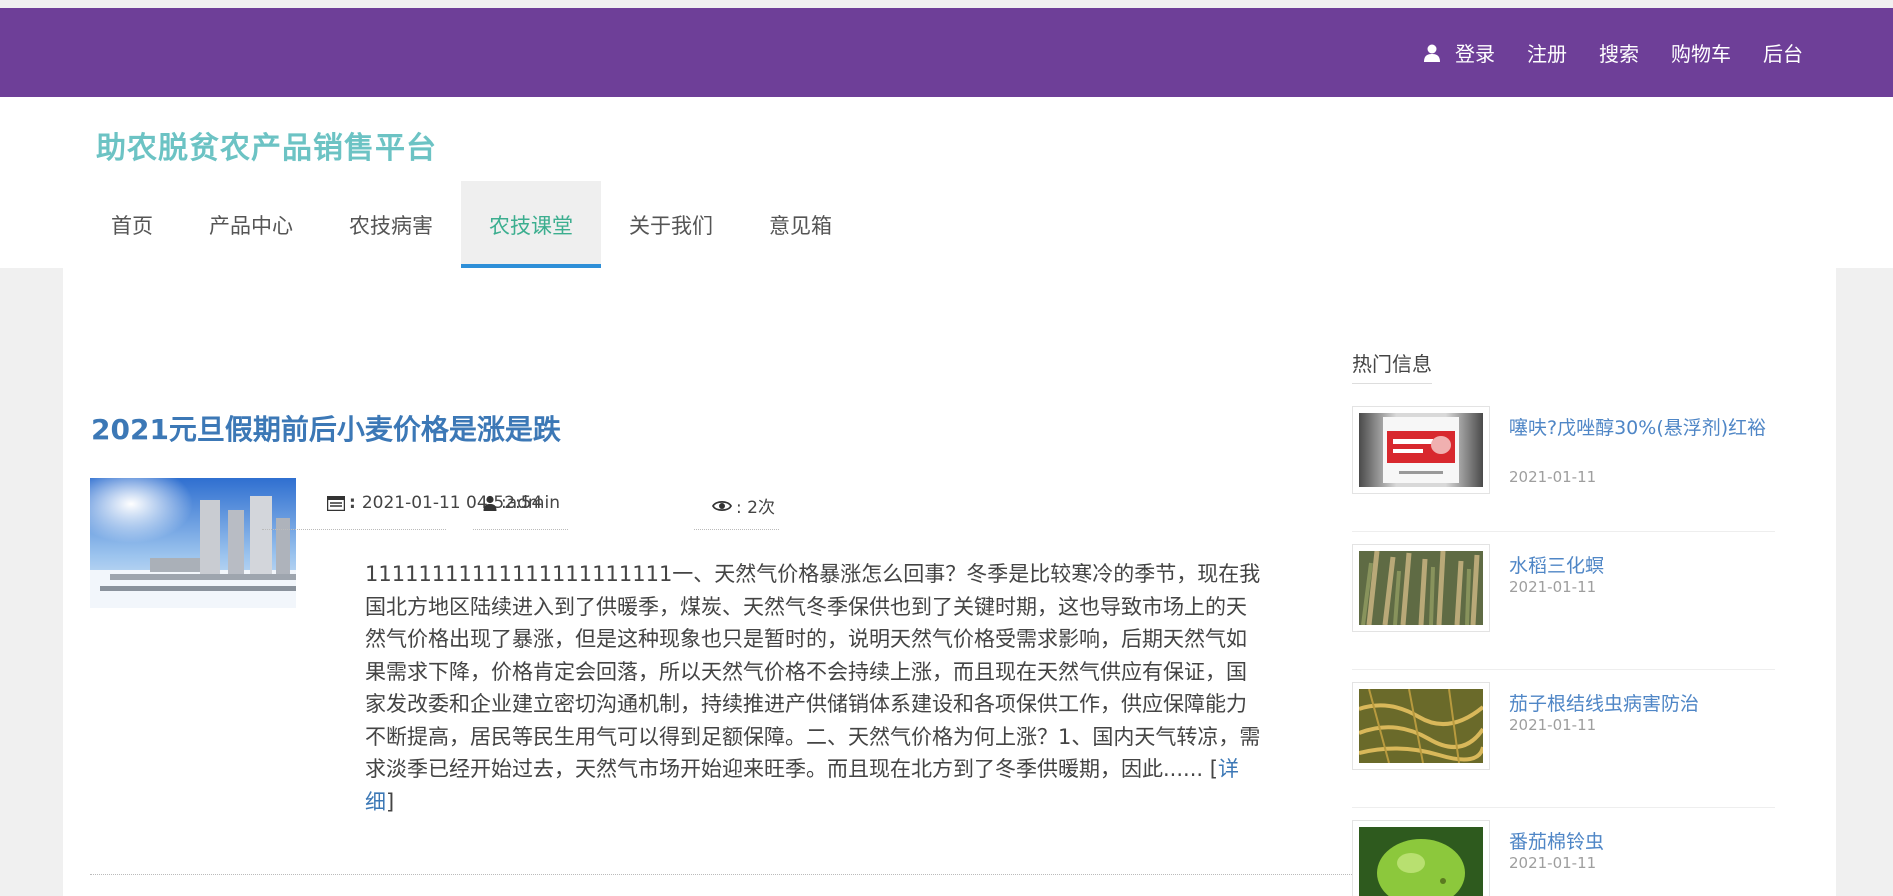 Image resolution: width=1893 pixels, height=896 pixels. What do you see at coordinates (132, 224) in the screenshot?
I see `nav-home: 首页` at bounding box center [132, 224].